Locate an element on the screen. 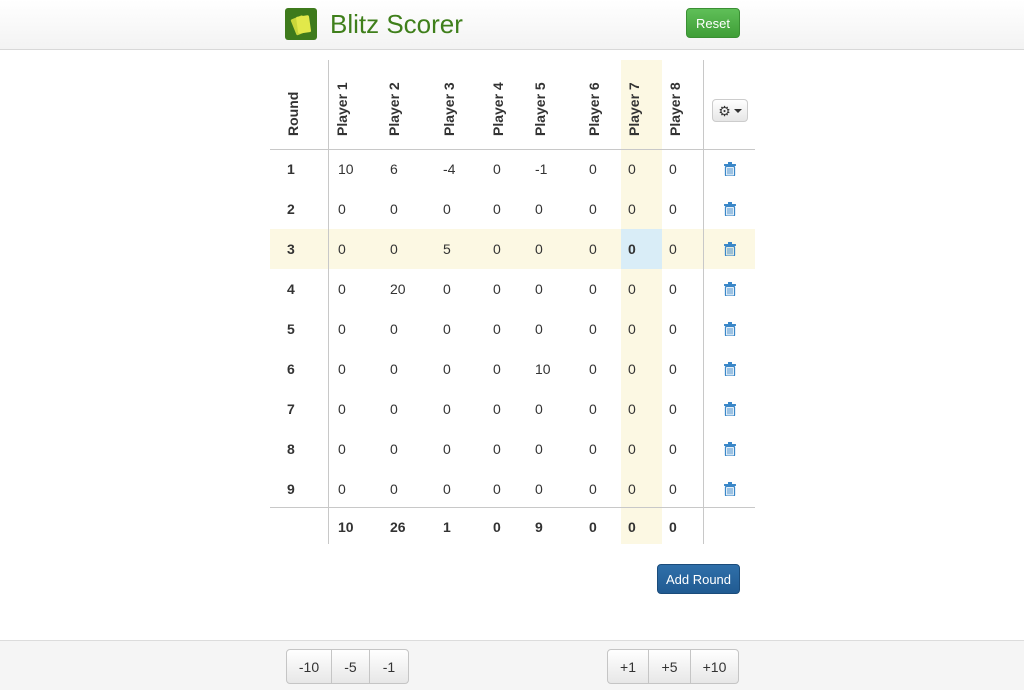 This screenshot has width=1024, height=690. reset-button: Reset is located at coordinates (713, 23).